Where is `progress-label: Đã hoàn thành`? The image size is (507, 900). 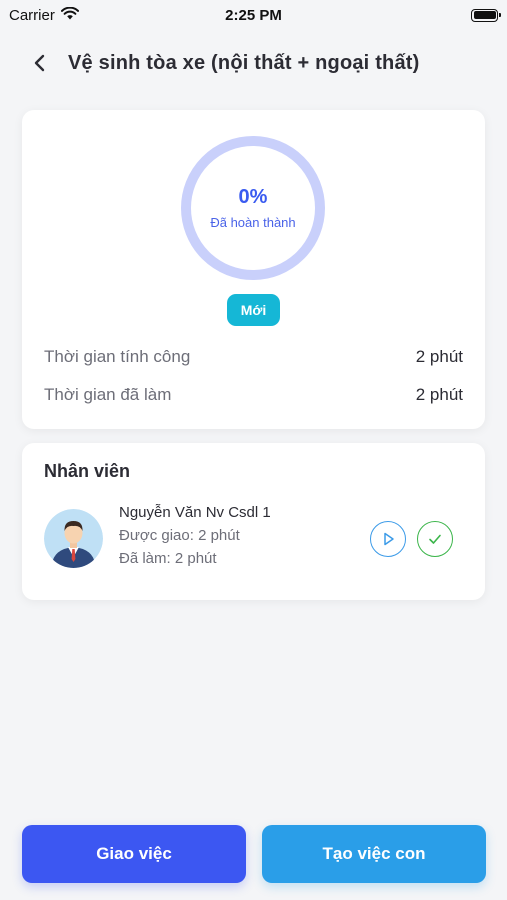
progress-label: Đã hoàn thành is located at coordinates (253, 222).